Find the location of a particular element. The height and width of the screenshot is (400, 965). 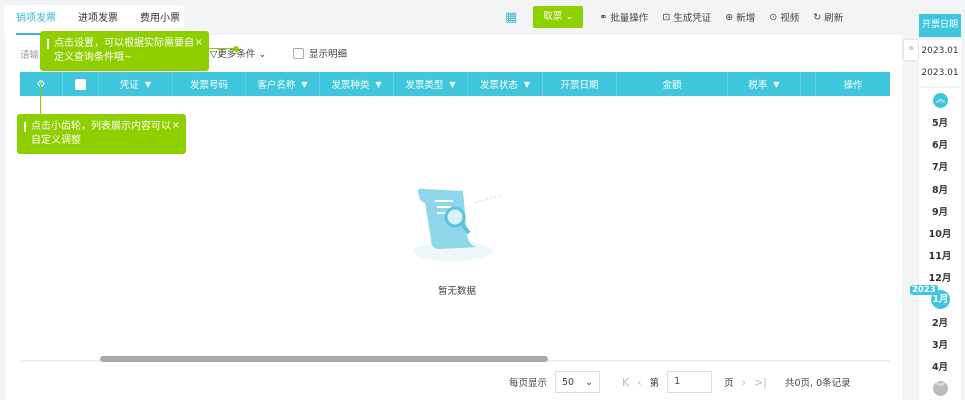

show-detail-label: 显示明细 is located at coordinates (328, 54).